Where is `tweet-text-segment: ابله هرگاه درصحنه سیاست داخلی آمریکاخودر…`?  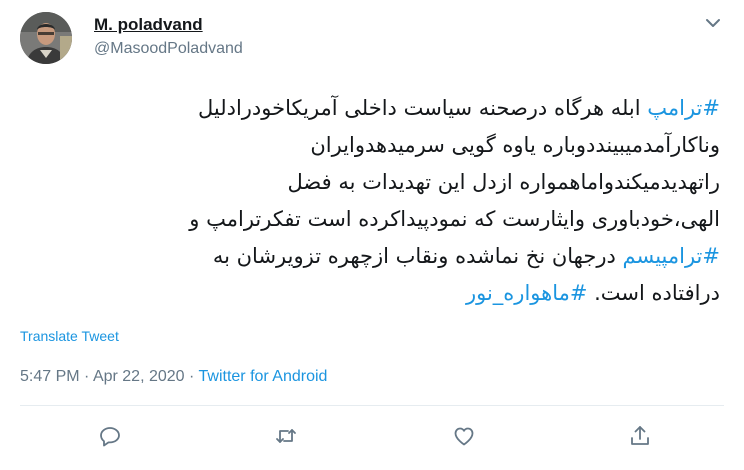
tweet-text-segment: ابله هرگاه درصحنه سیاست داخلی آمریکاخودر… is located at coordinates (422, 108).